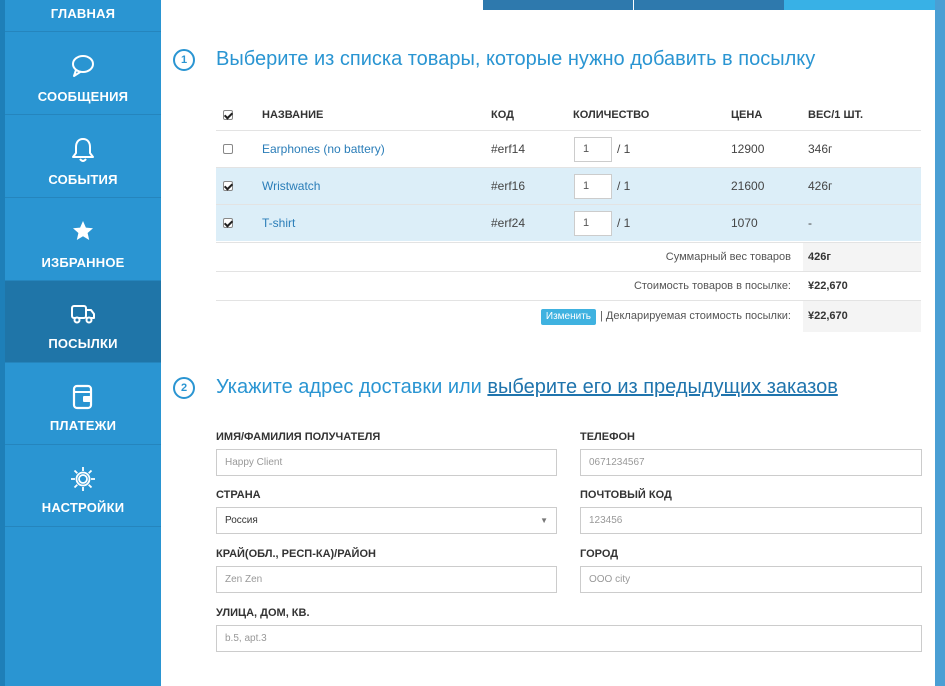 The width and height of the screenshot is (945, 686). Describe the element at coordinates (386, 462) in the screenshot. I see `recipient-input: Happy Client` at that location.